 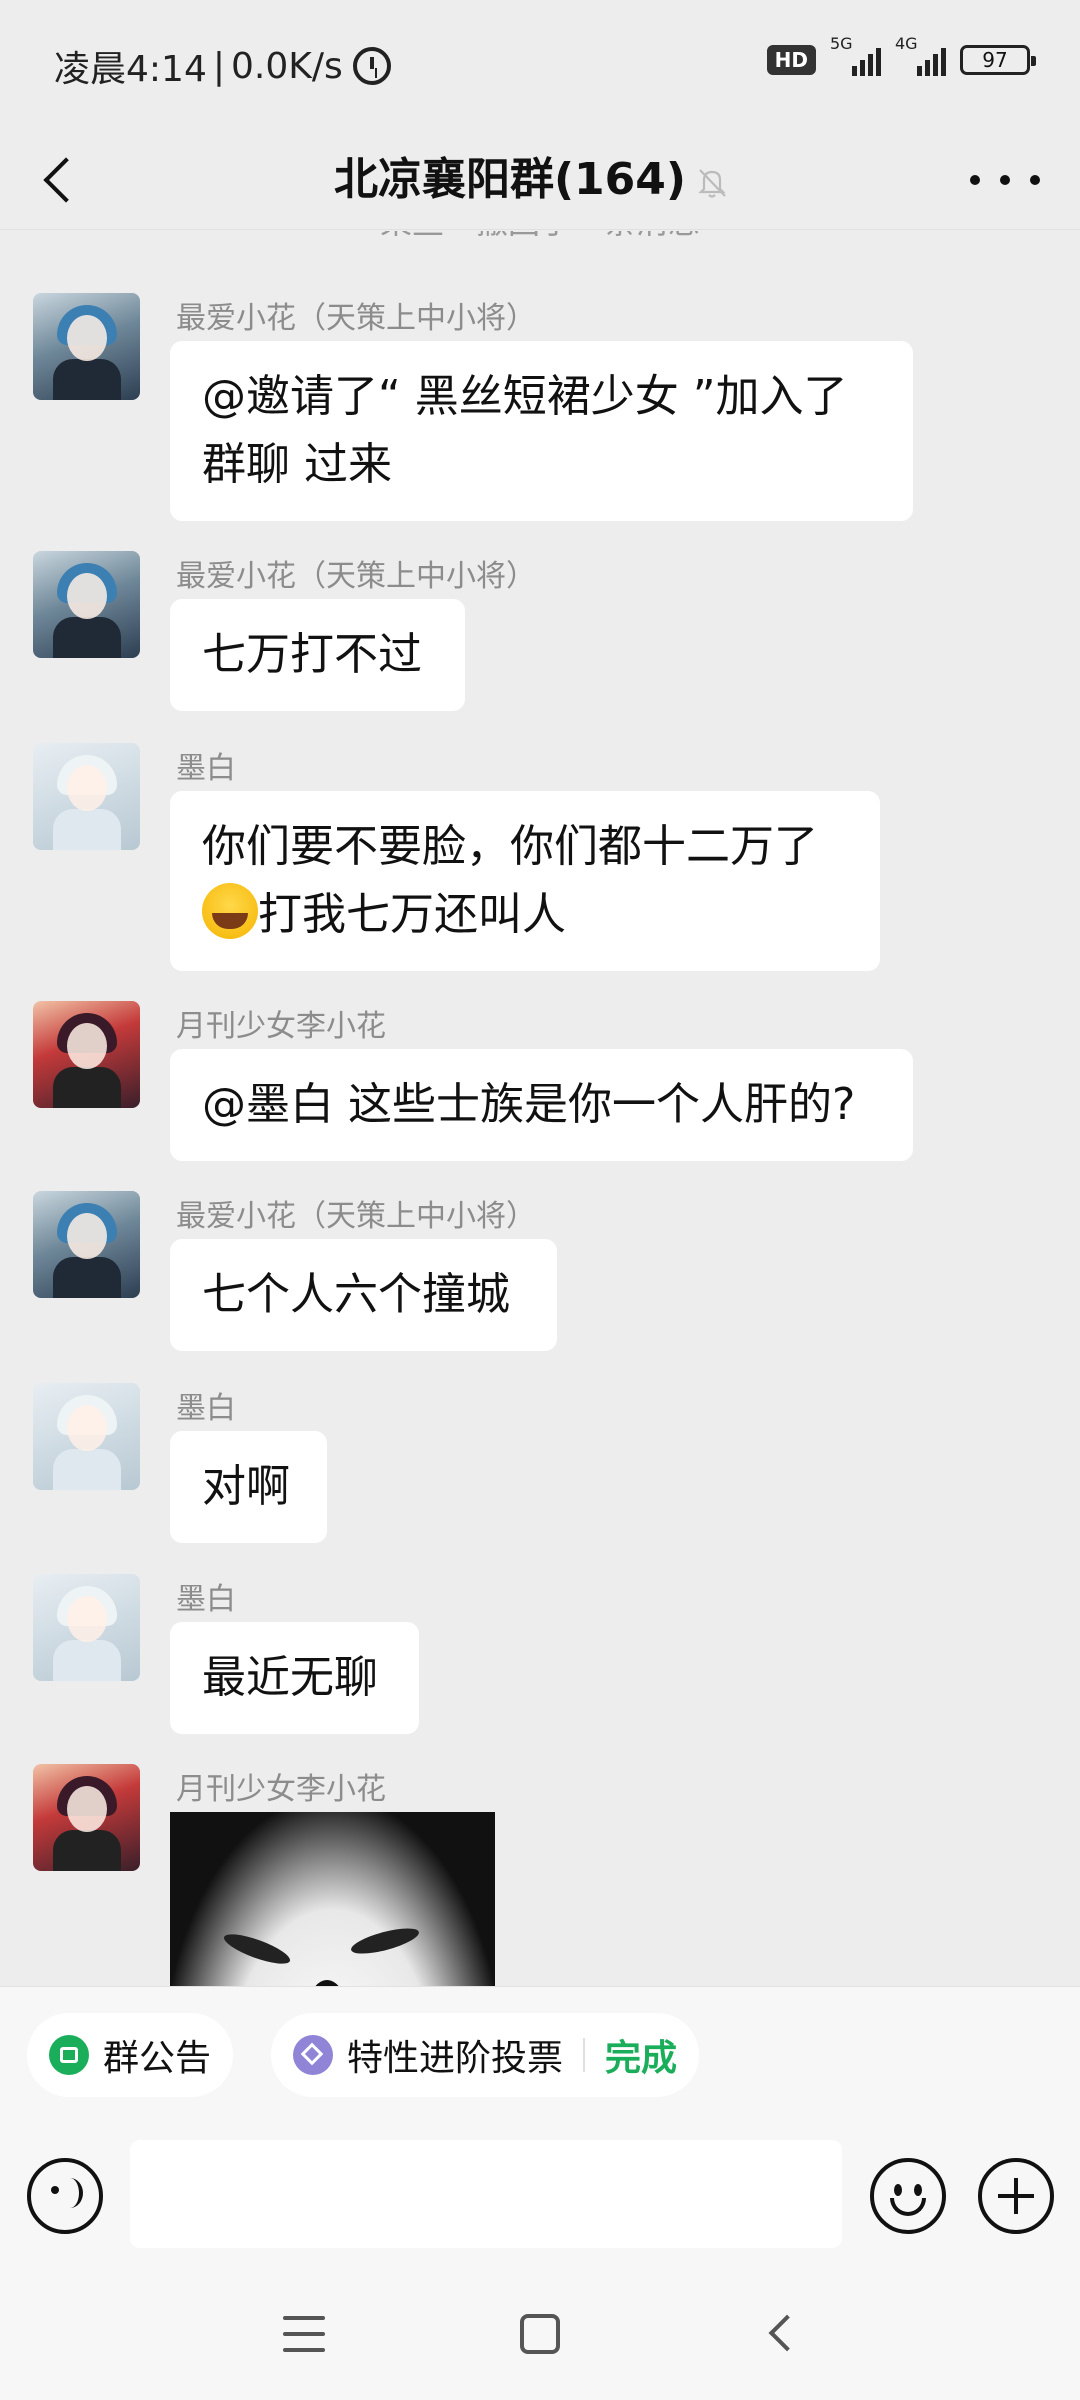 I want to click on battery-icon: 97, so click(x=998, y=60).